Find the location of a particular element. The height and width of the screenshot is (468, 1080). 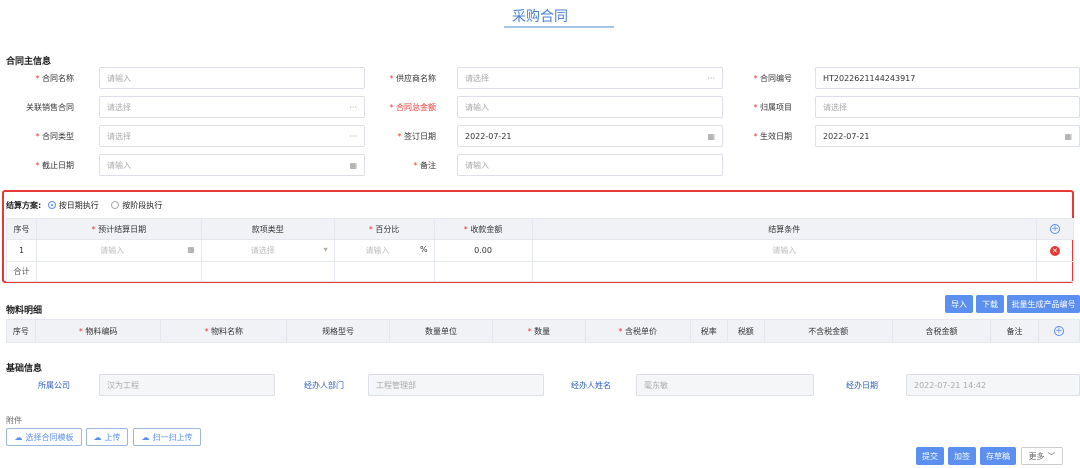

attachments-title: 附件 is located at coordinates (14, 420).